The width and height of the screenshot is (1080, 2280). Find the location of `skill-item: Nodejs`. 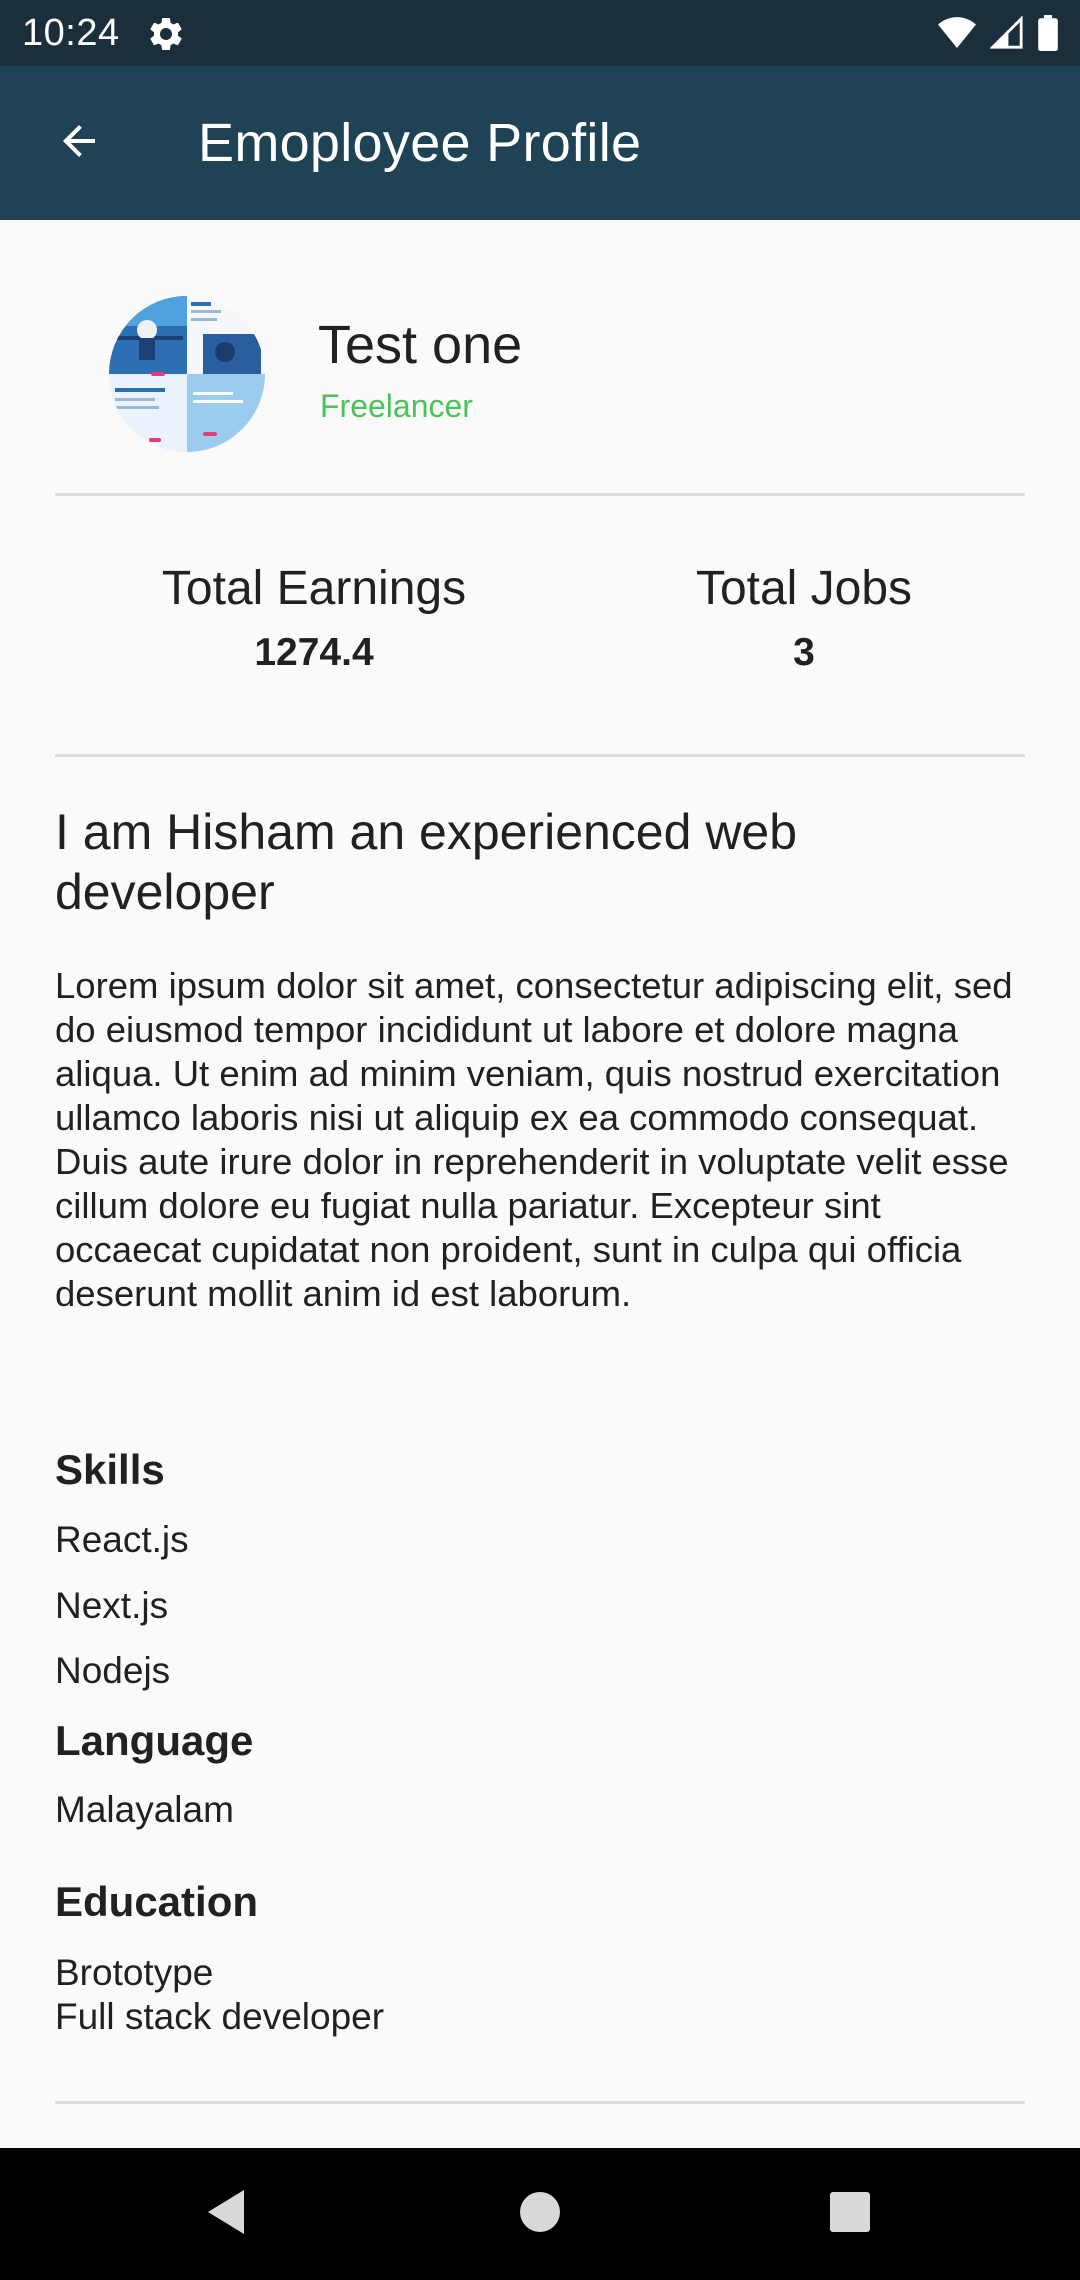

skill-item: Nodejs is located at coordinates (113, 1670).